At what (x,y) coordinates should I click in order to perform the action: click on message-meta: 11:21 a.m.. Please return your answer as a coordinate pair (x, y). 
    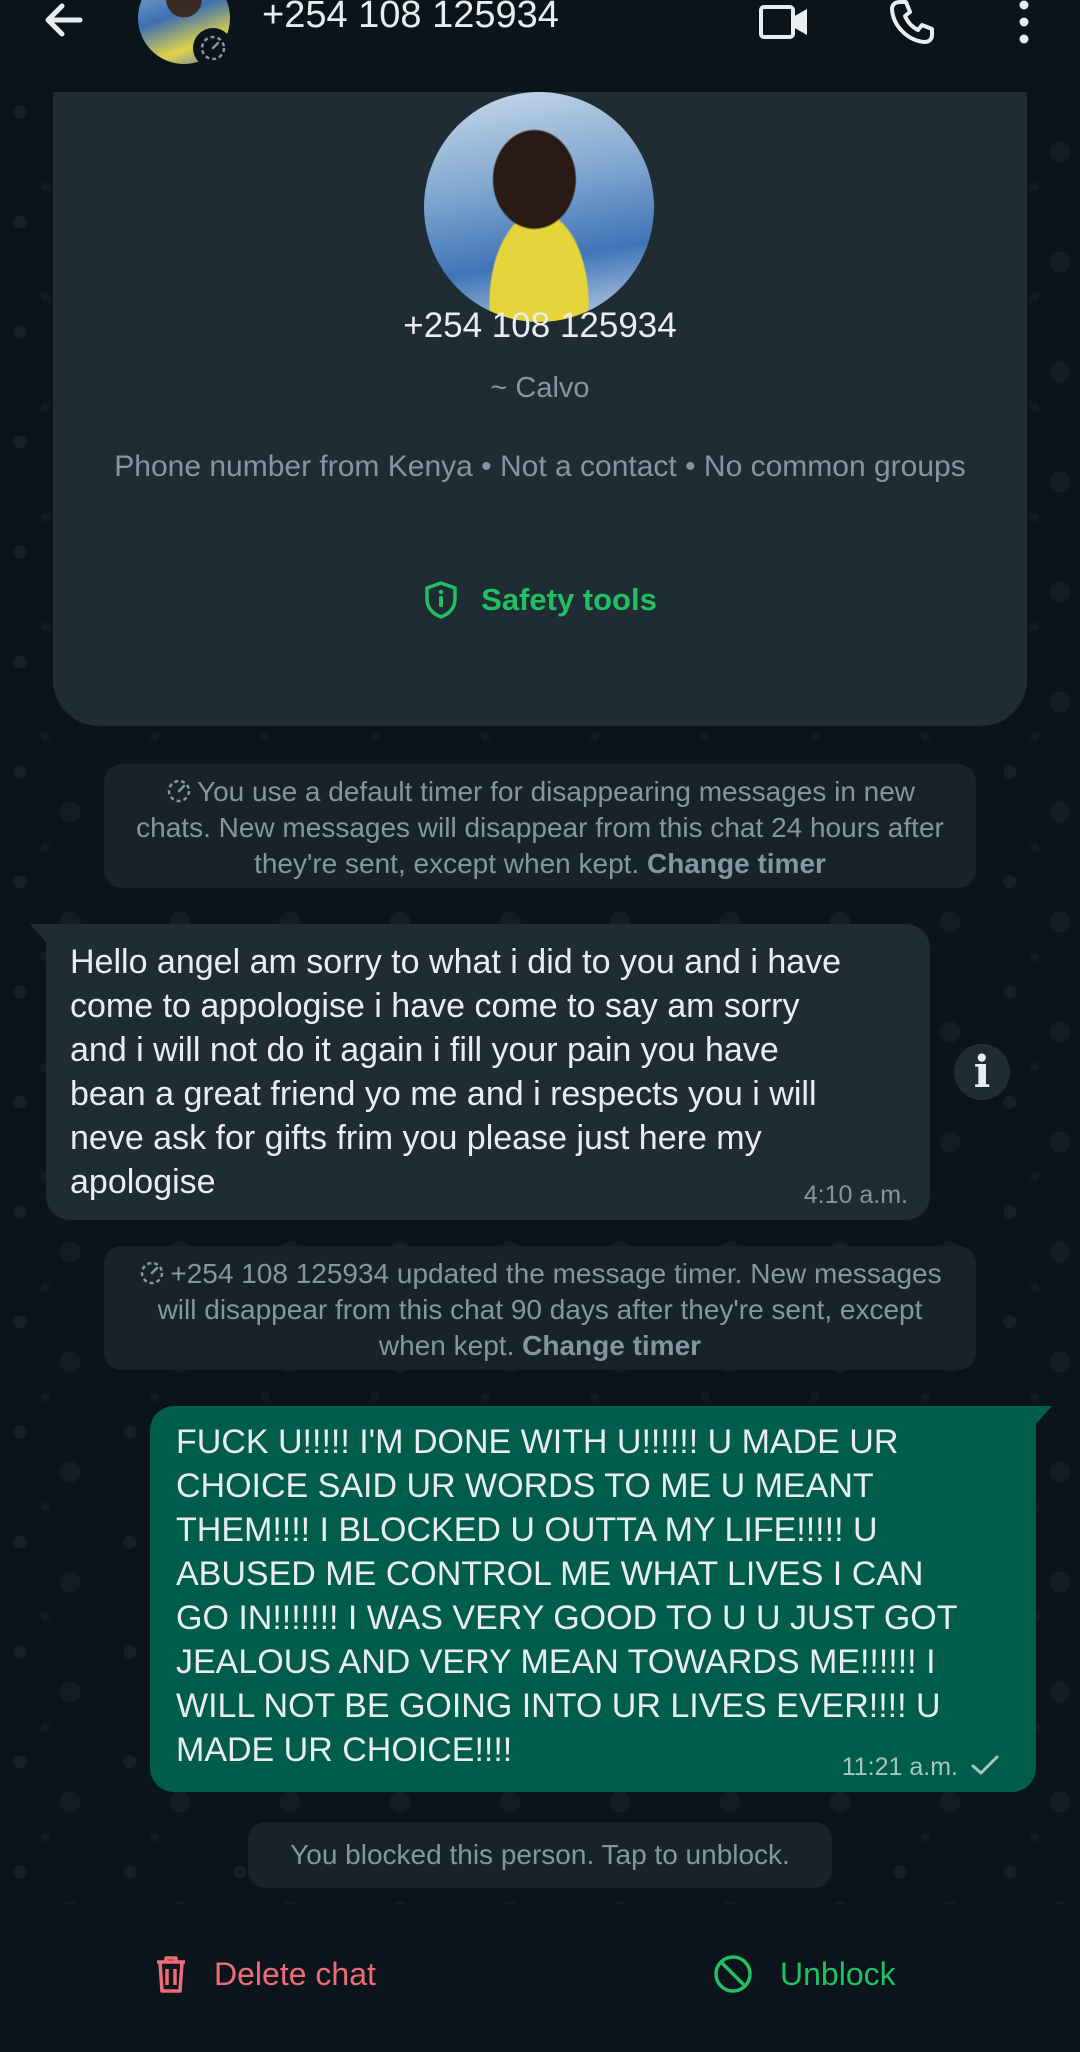
    Looking at the image, I should click on (921, 1767).